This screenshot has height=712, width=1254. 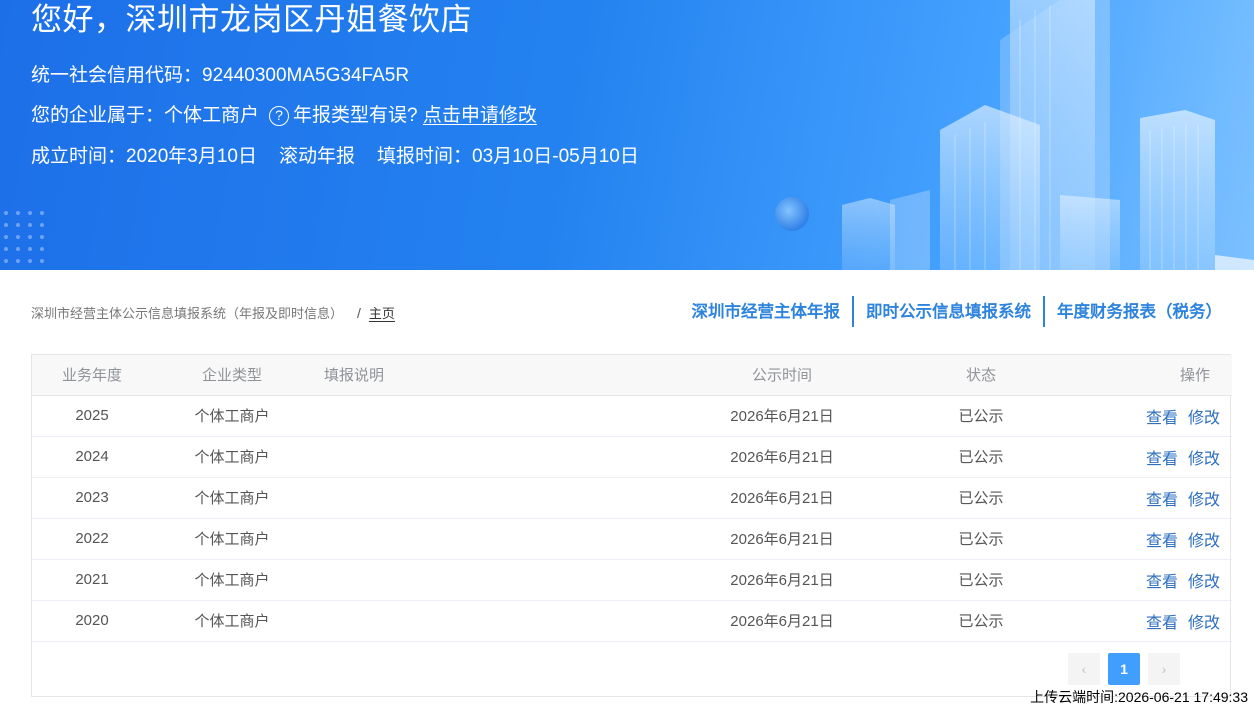 What do you see at coordinates (502, 375) in the screenshot?
I see `header-desc: 填报说明` at bounding box center [502, 375].